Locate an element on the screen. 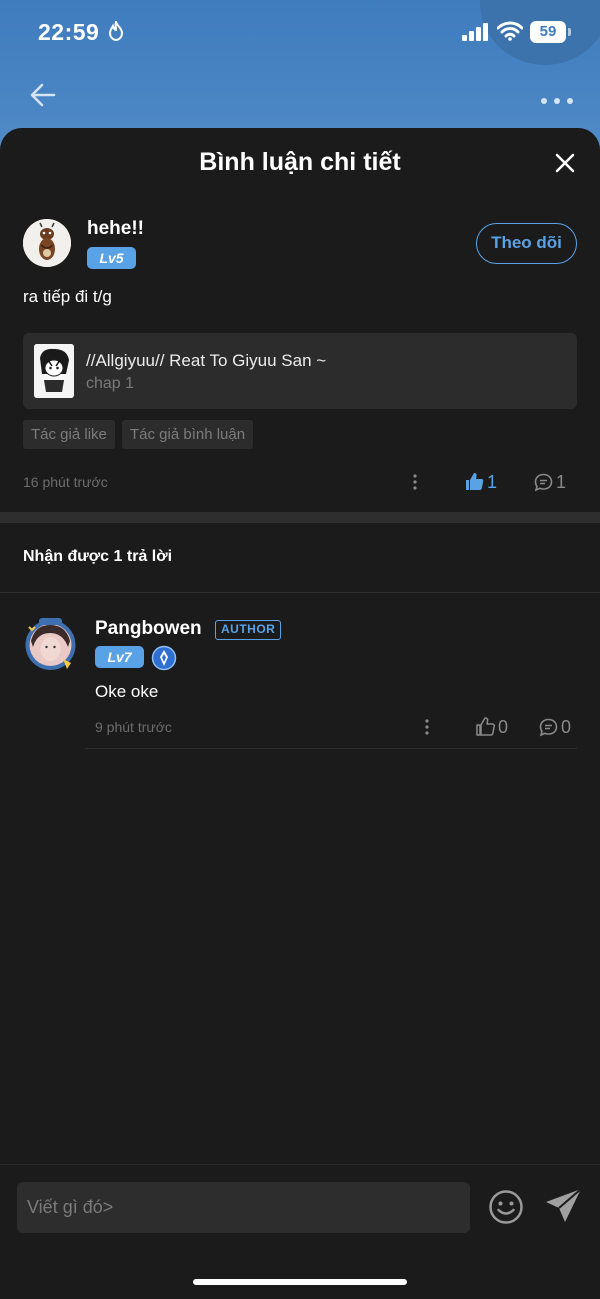 Image resolution: width=600 pixels, height=1299 pixels. story-title: //Allgiyuu// Reat To Giyuu San ~ is located at coordinates (206, 360).